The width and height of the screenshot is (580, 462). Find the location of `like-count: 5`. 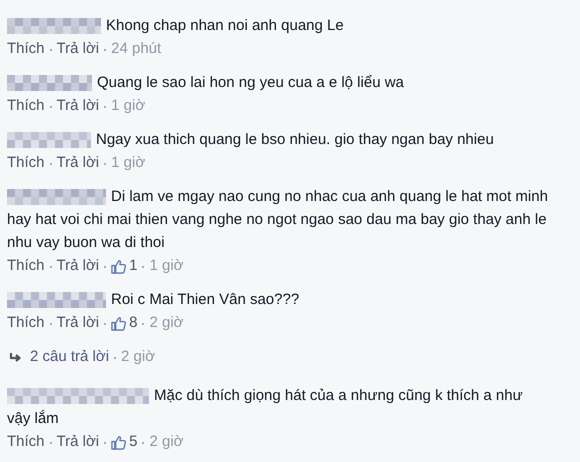

like-count: 5 is located at coordinates (133, 442).